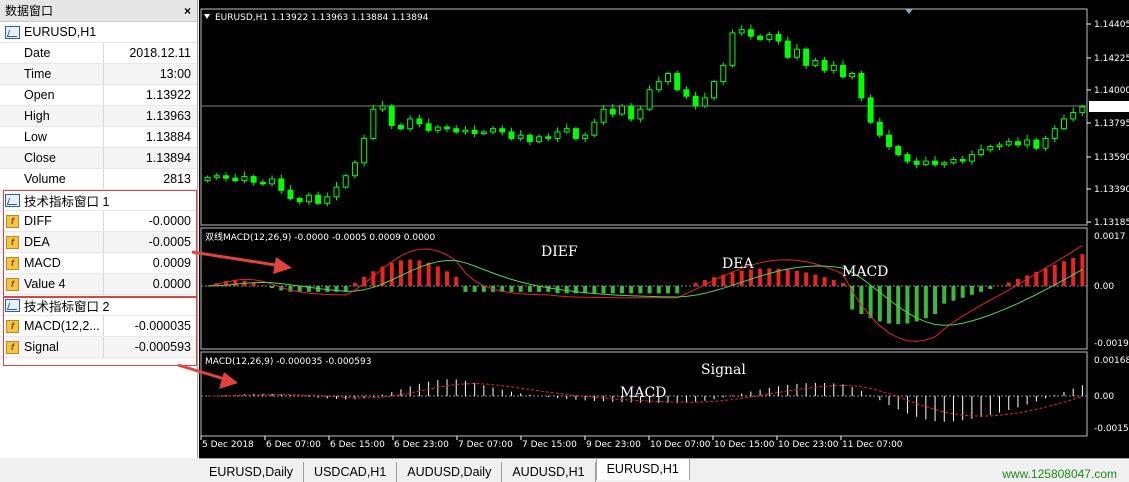 This screenshot has height=482, width=1129. What do you see at coordinates (1111, 190) in the screenshot?
I see `price-axis-label: 1.13390` at bounding box center [1111, 190].